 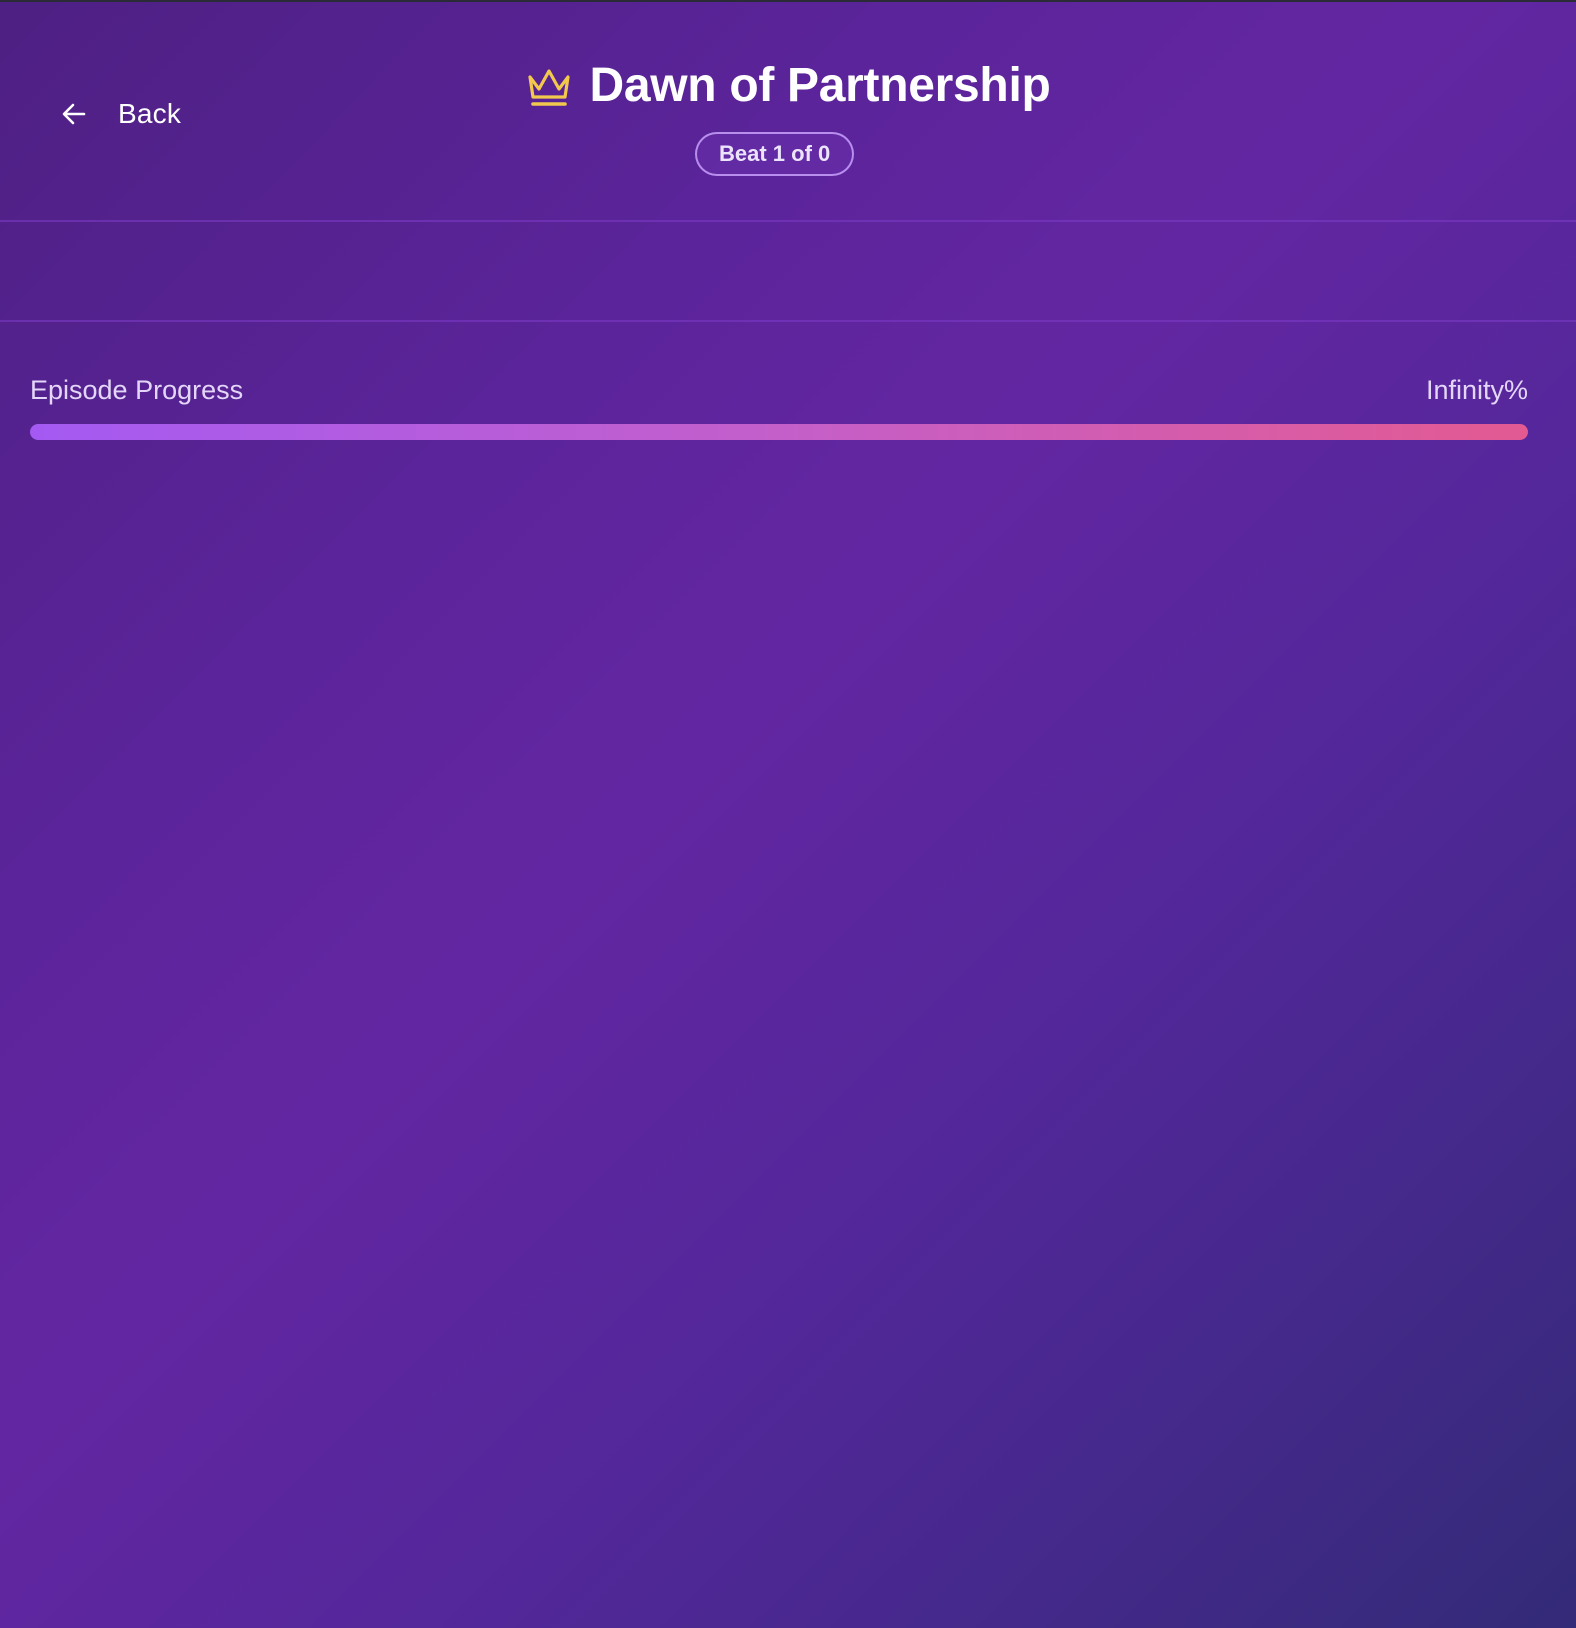 I want to click on title-row: Dawn of Partnership, so click(x=788, y=86).